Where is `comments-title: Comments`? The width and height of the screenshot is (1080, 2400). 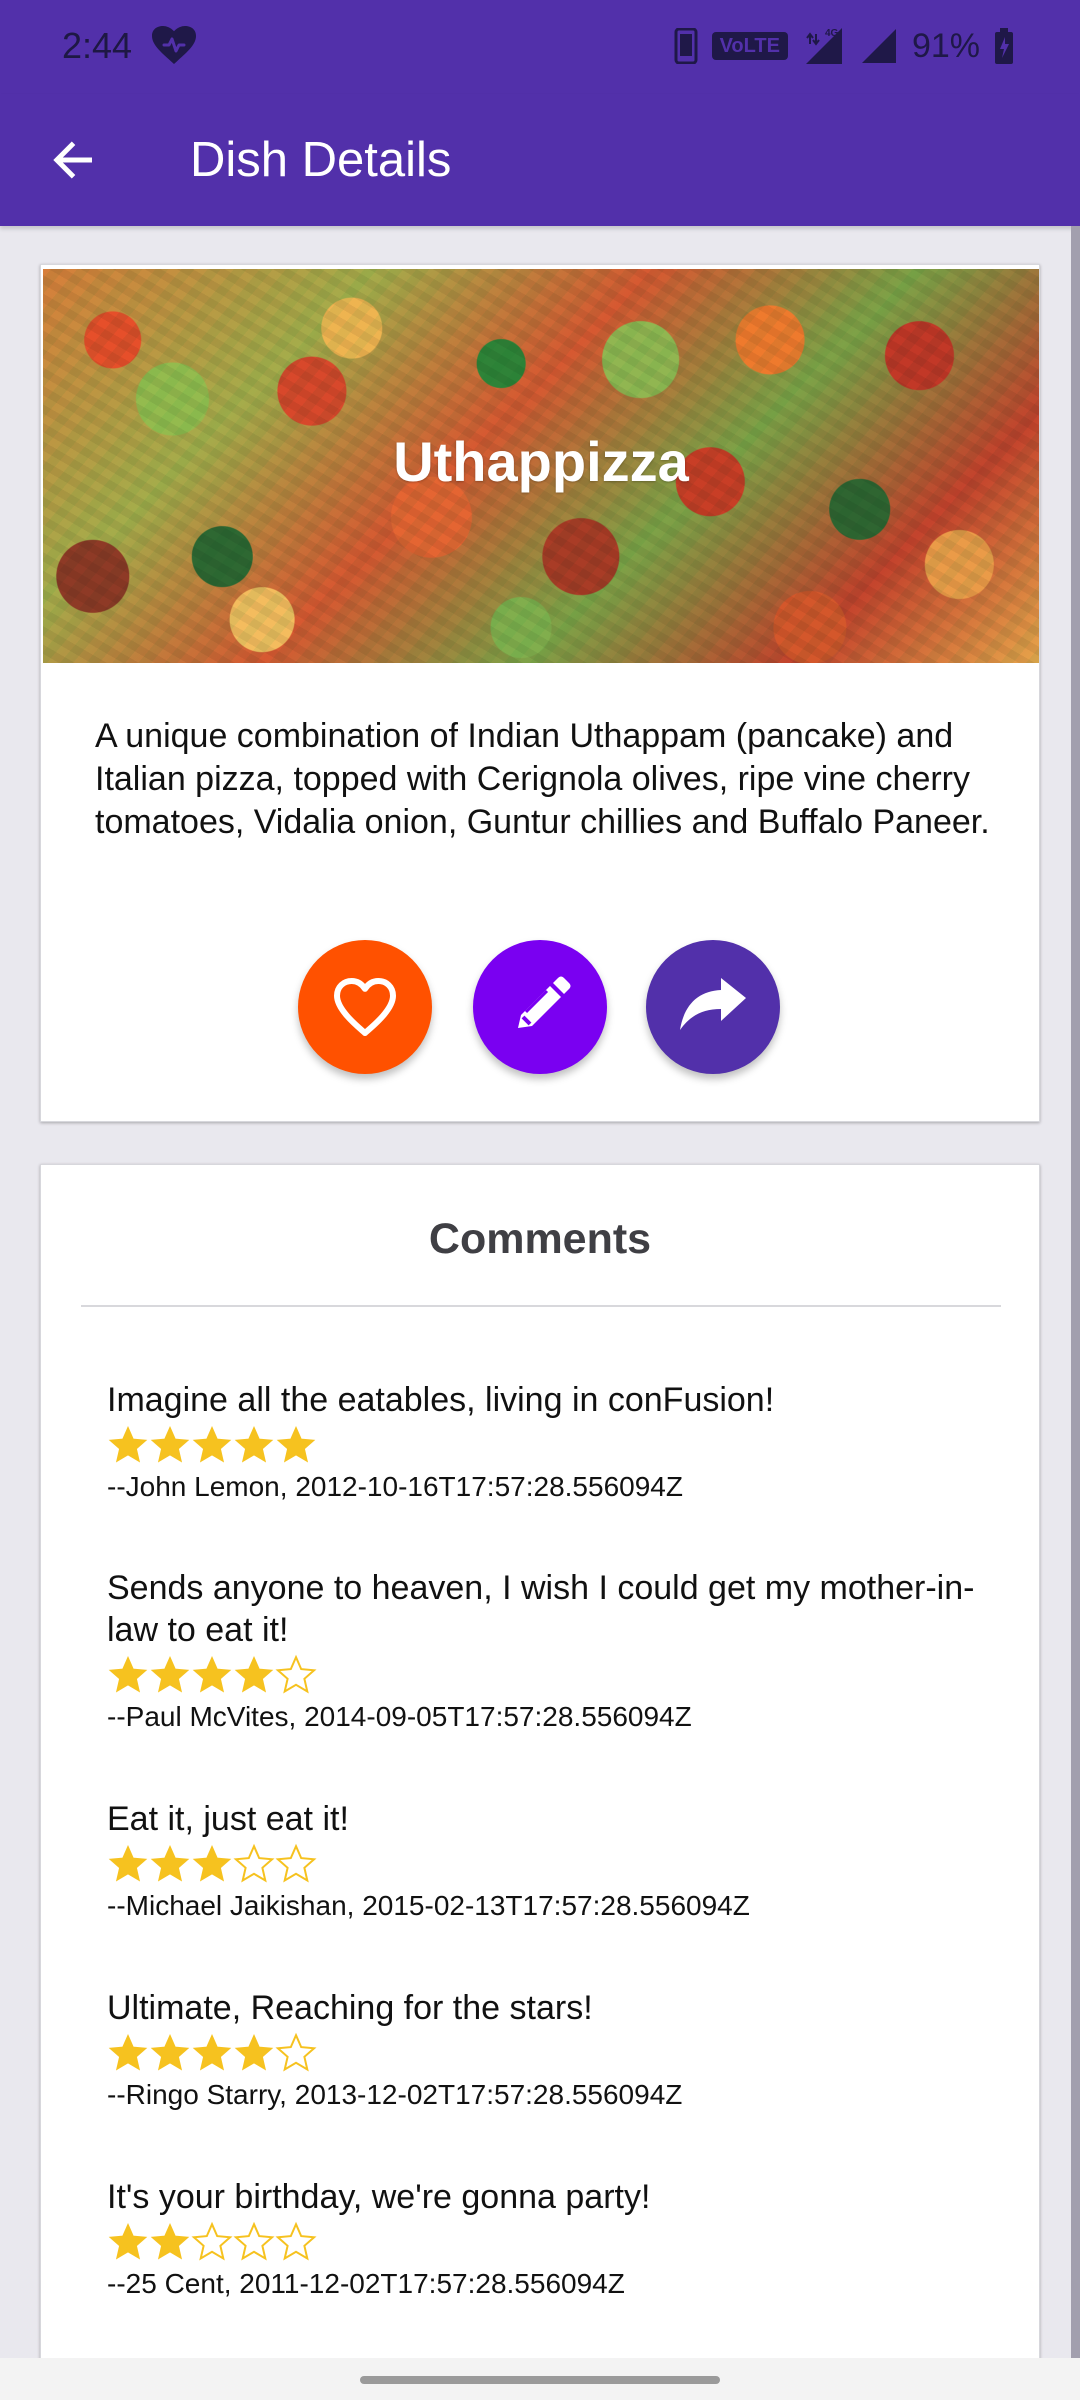
comments-title: Comments is located at coordinates (540, 1239).